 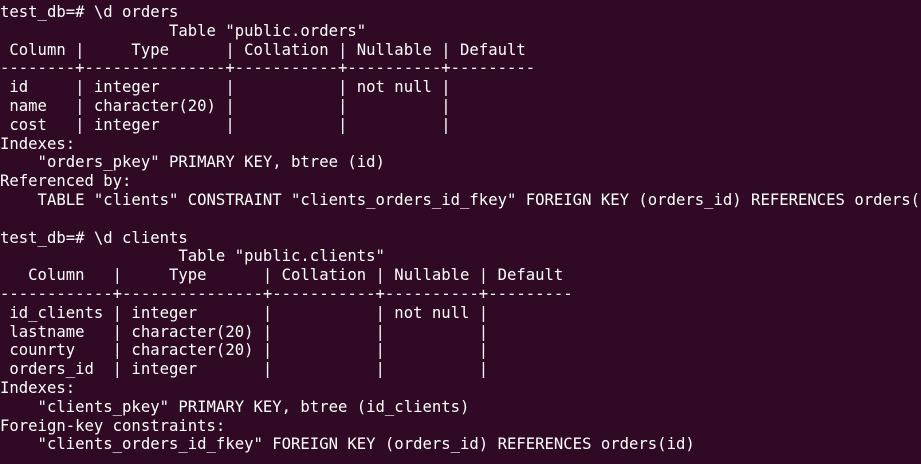 I want to click on index-entry: "orders_pkey" PRIMARY KEY, btree (id), so click(x=192, y=162).